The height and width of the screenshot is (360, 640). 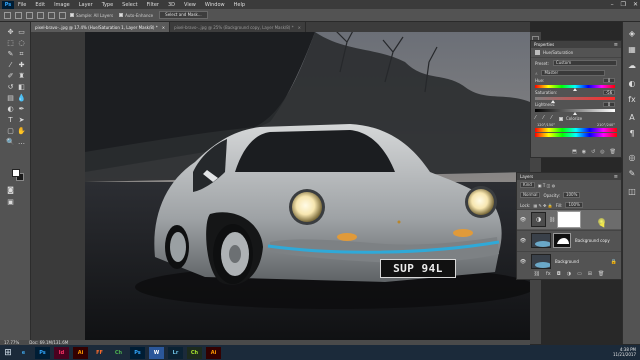 I want to click on saturation-value: -56, so click(x=609, y=92).